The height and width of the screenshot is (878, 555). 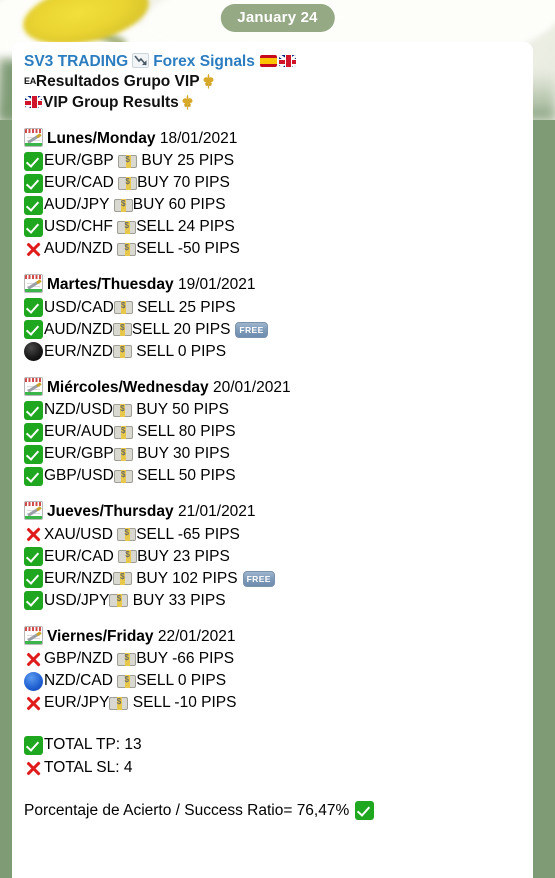 I want to click on day-name: Martes/Thuesday, so click(x=110, y=285).